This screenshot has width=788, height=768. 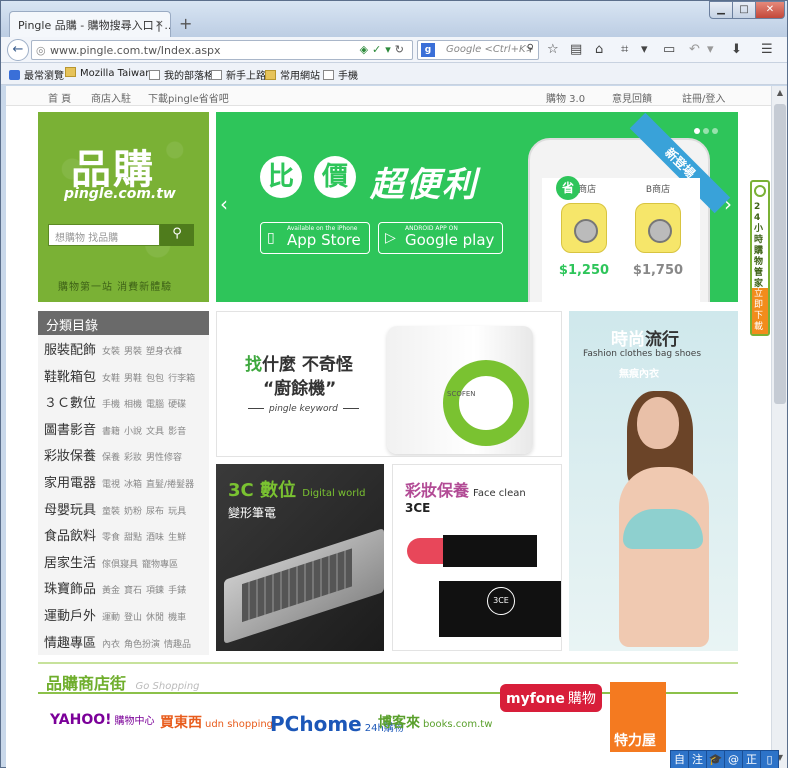 I want to click on subcategory-link: 機車, so click(x=177, y=618).